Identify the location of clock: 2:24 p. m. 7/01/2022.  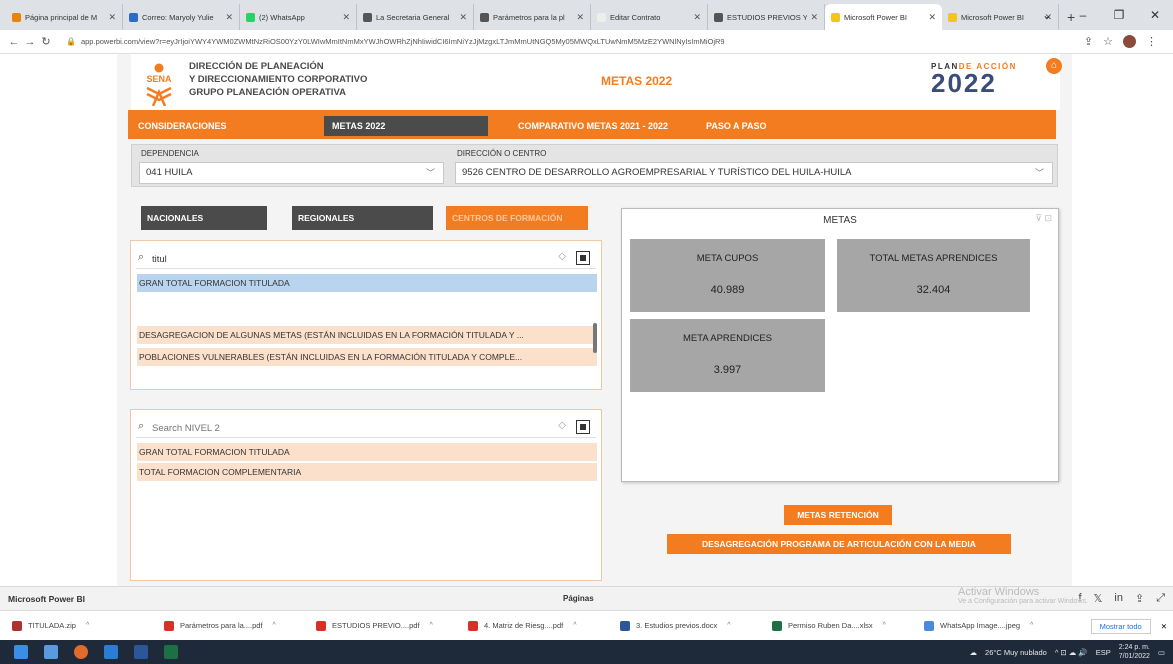
(1134, 652).